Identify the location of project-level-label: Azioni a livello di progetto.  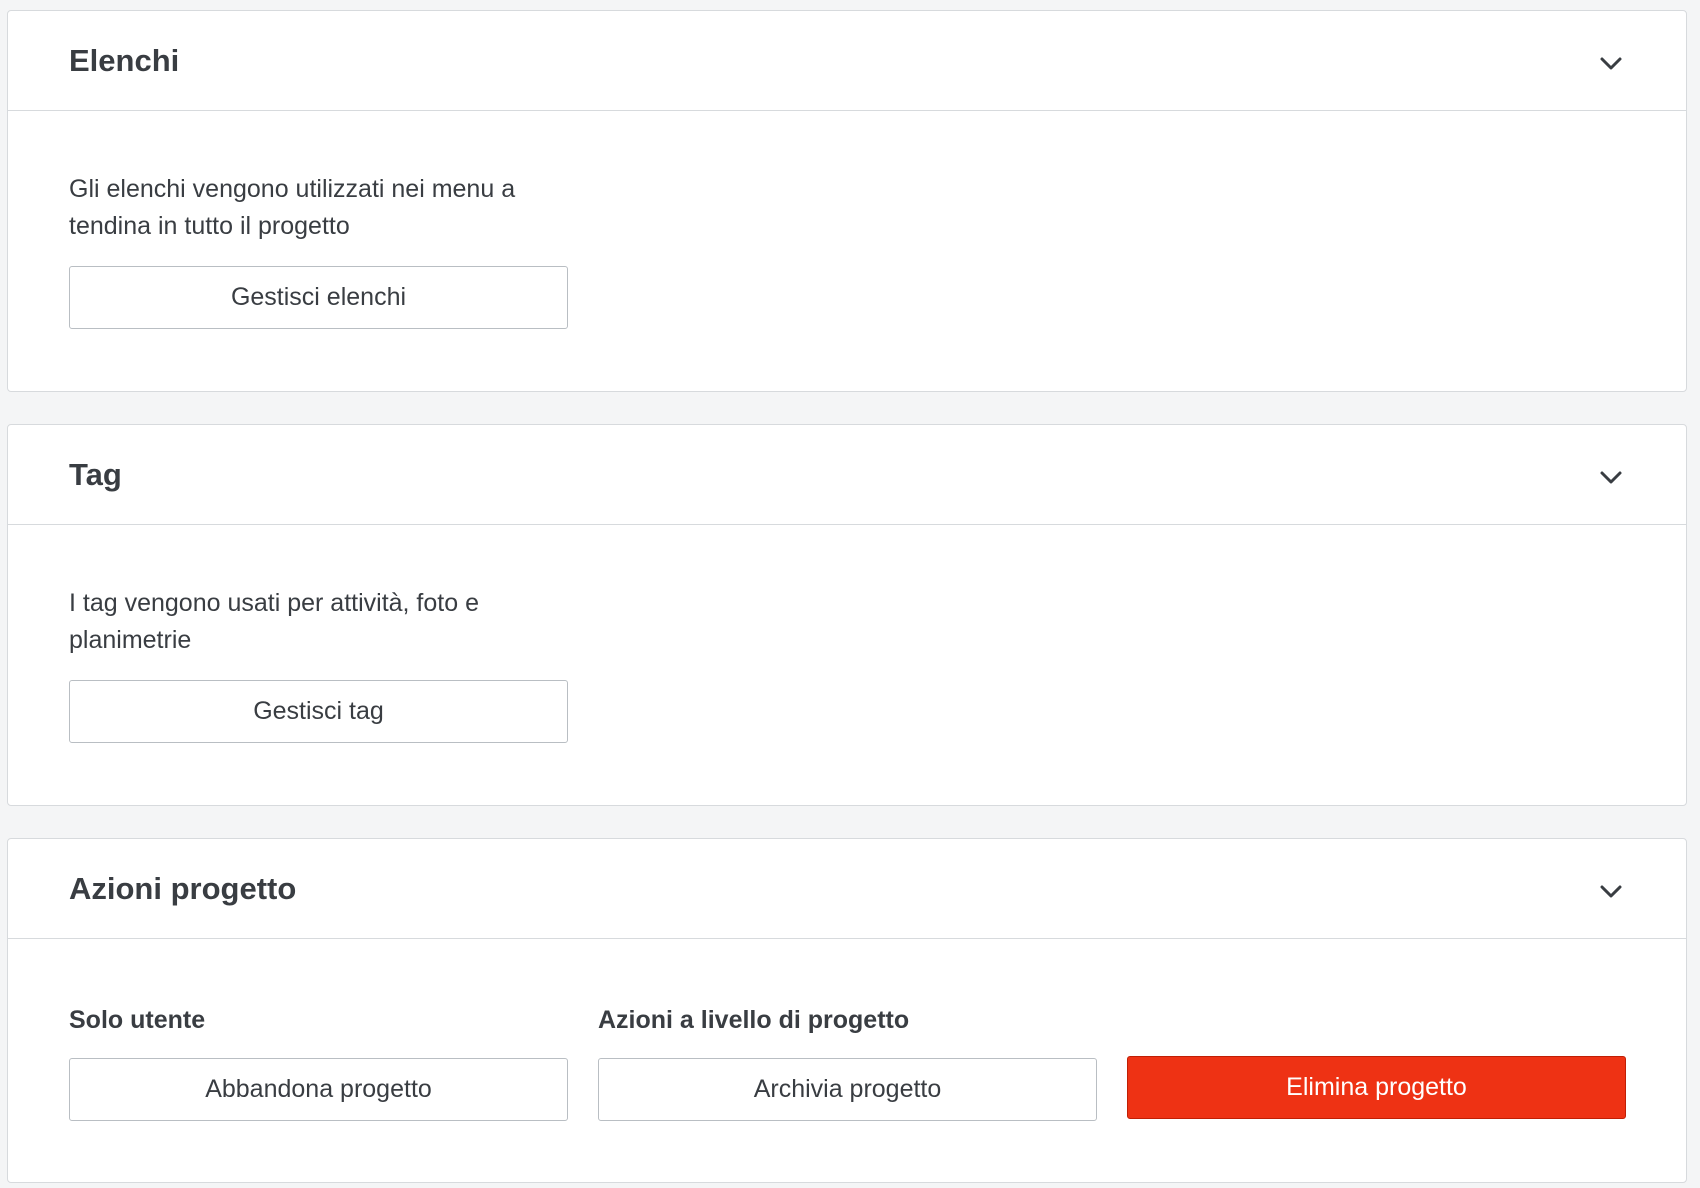
(754, 1020).